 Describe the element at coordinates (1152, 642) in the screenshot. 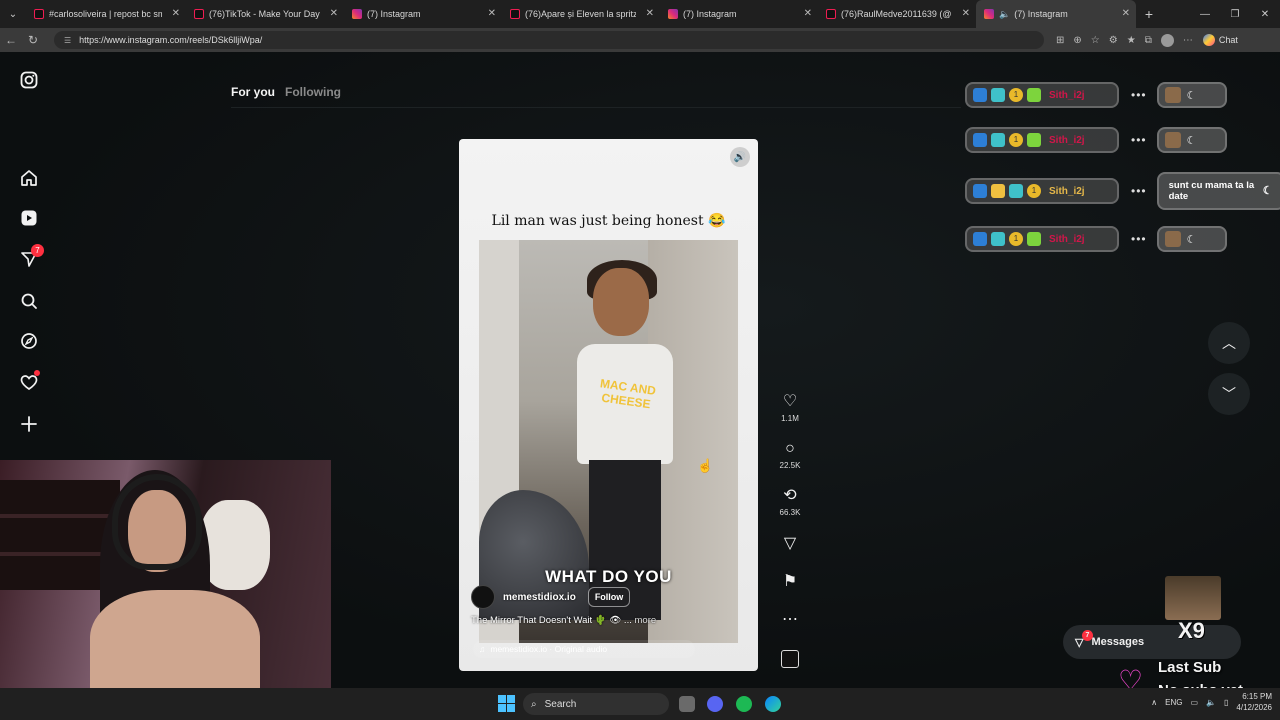

I see `messages-button: ▽ 7 Messages` at that location.